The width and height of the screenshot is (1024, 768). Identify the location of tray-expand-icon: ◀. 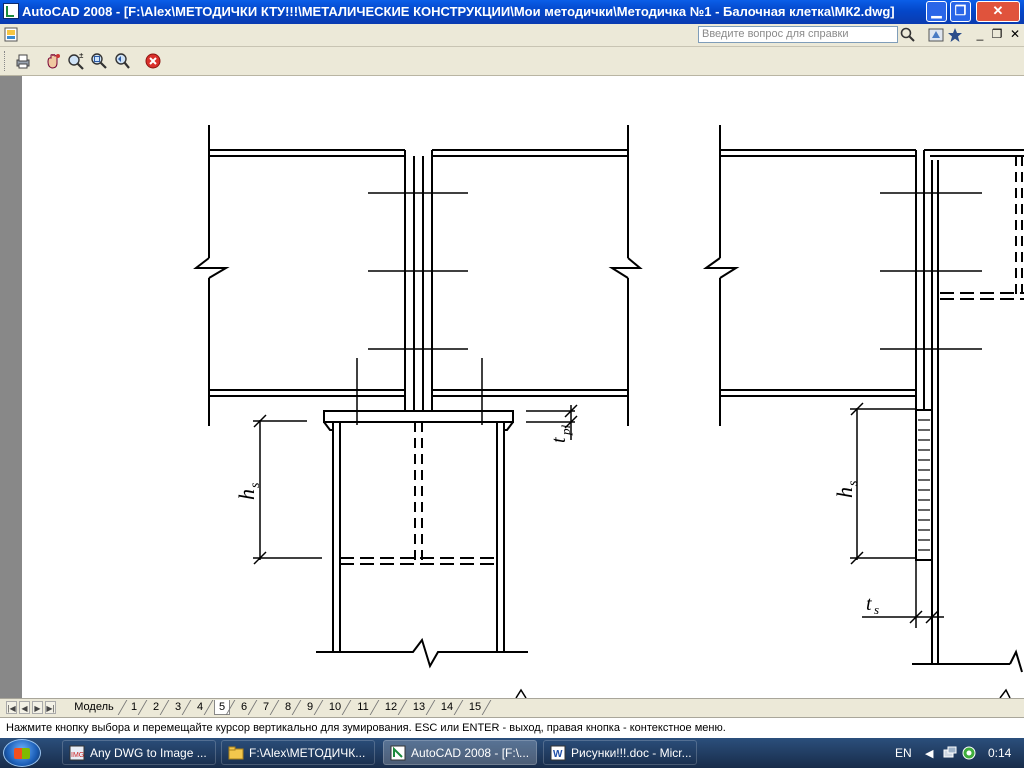
(929, 753).